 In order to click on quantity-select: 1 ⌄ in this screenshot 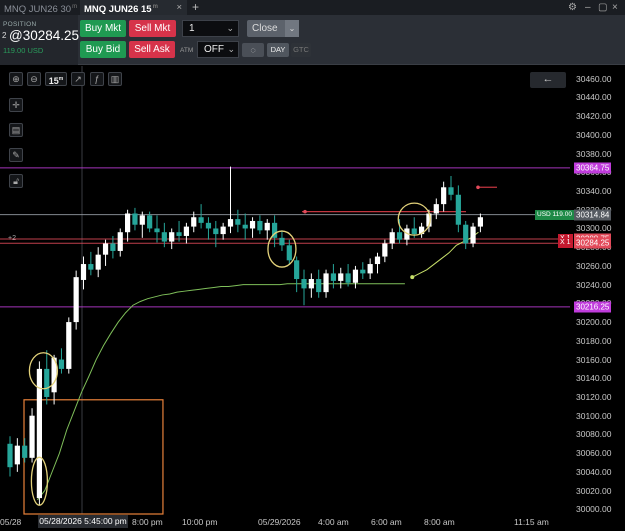, I will do `click(210, 28)`.